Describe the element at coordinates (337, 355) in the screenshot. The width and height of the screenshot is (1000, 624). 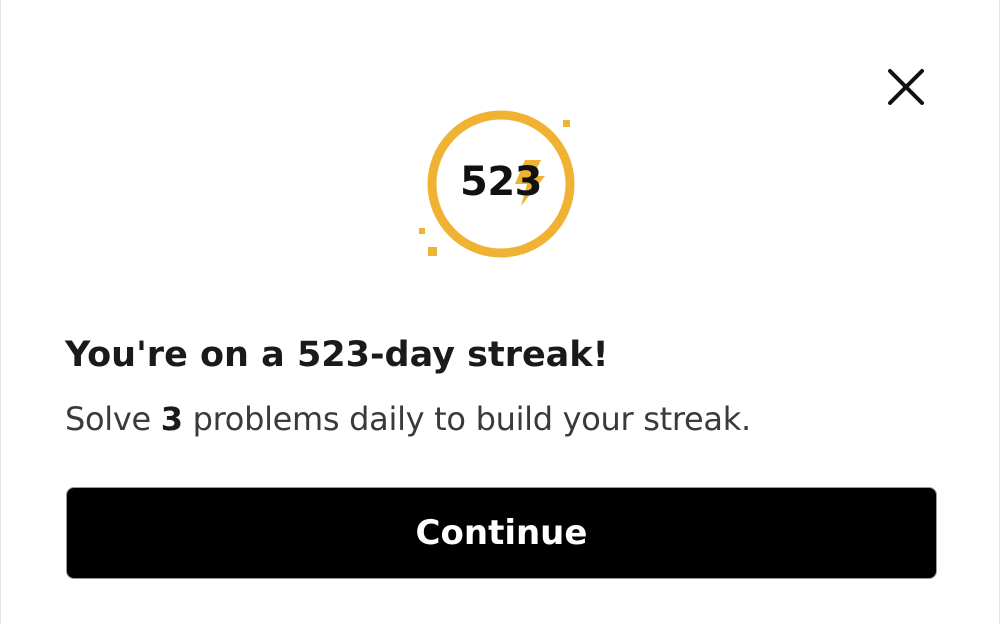
I see `dialog-title: You're on a 523-day streak!` at that location.